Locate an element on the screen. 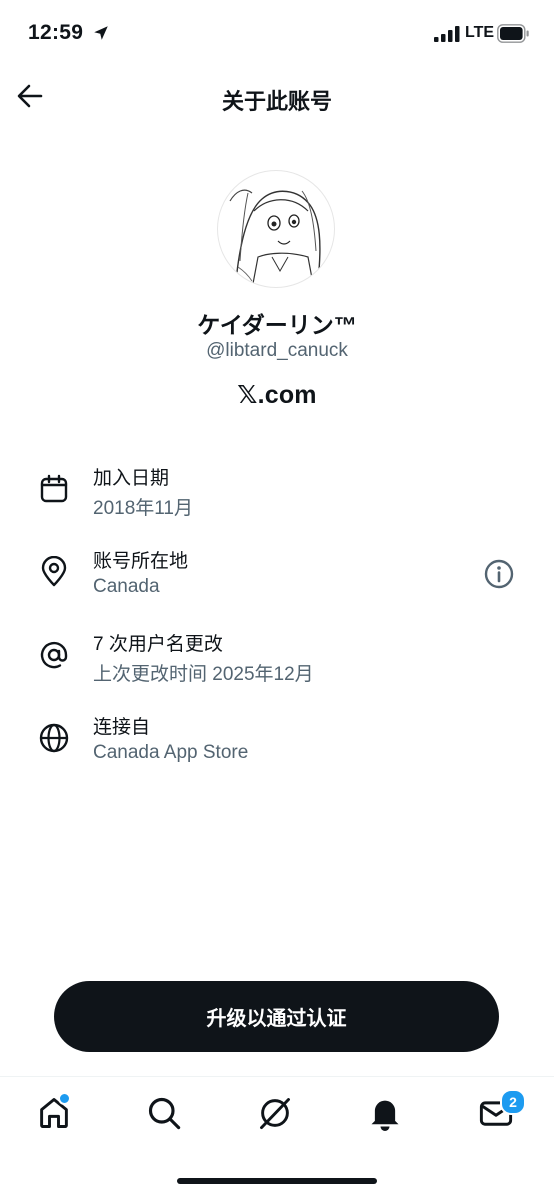 The width and height of the screenshot is (554, 1200). info-row-title: 连接自 is located at coordinates (122, 727).